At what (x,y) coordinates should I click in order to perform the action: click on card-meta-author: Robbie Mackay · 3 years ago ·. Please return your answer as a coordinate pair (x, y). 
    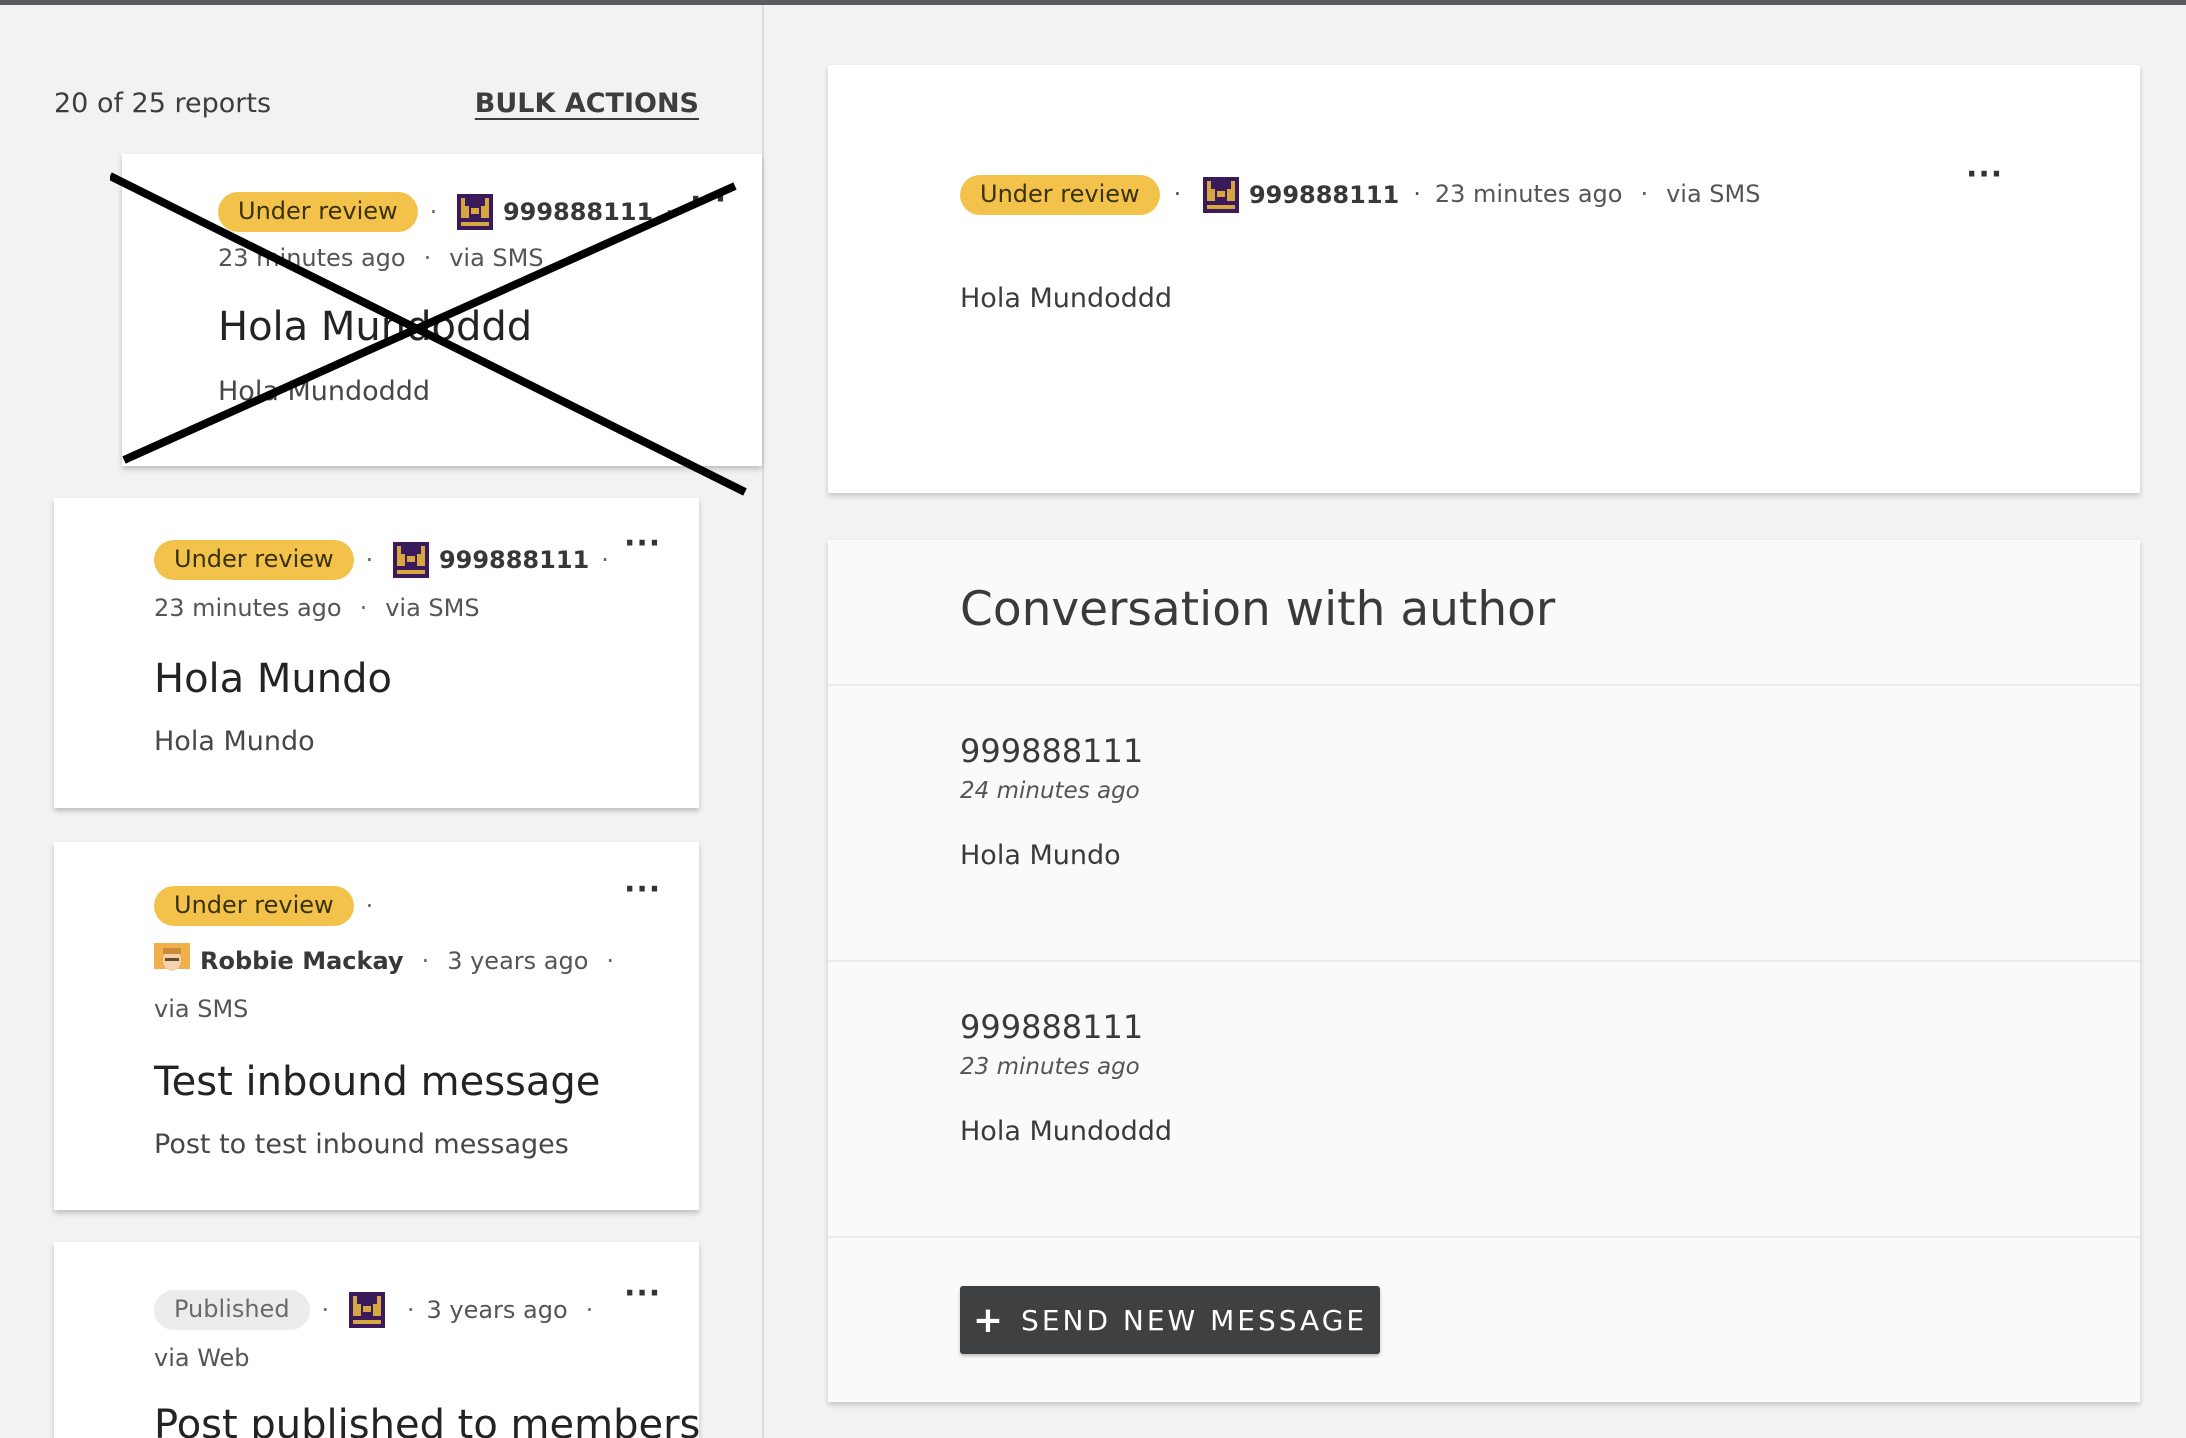
    Looking at the image, I should click on (406, 960).